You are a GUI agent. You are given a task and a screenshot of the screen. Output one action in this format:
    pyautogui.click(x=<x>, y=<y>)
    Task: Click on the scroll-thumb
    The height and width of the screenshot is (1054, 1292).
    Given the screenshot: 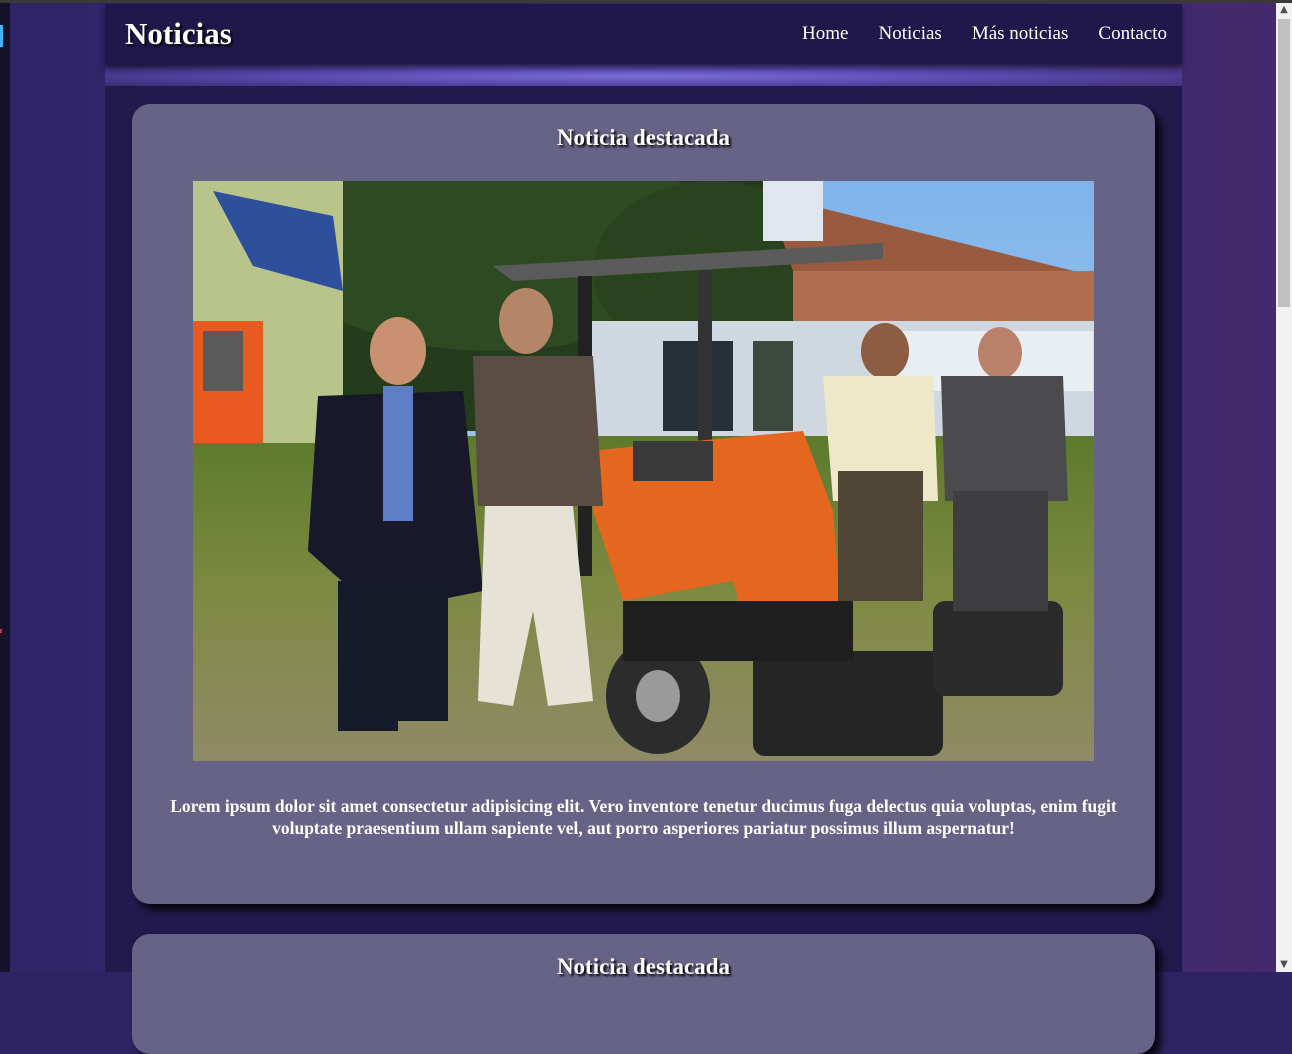 What is the action you would take?
    pyautogui.click(x=1284, y=163)
    